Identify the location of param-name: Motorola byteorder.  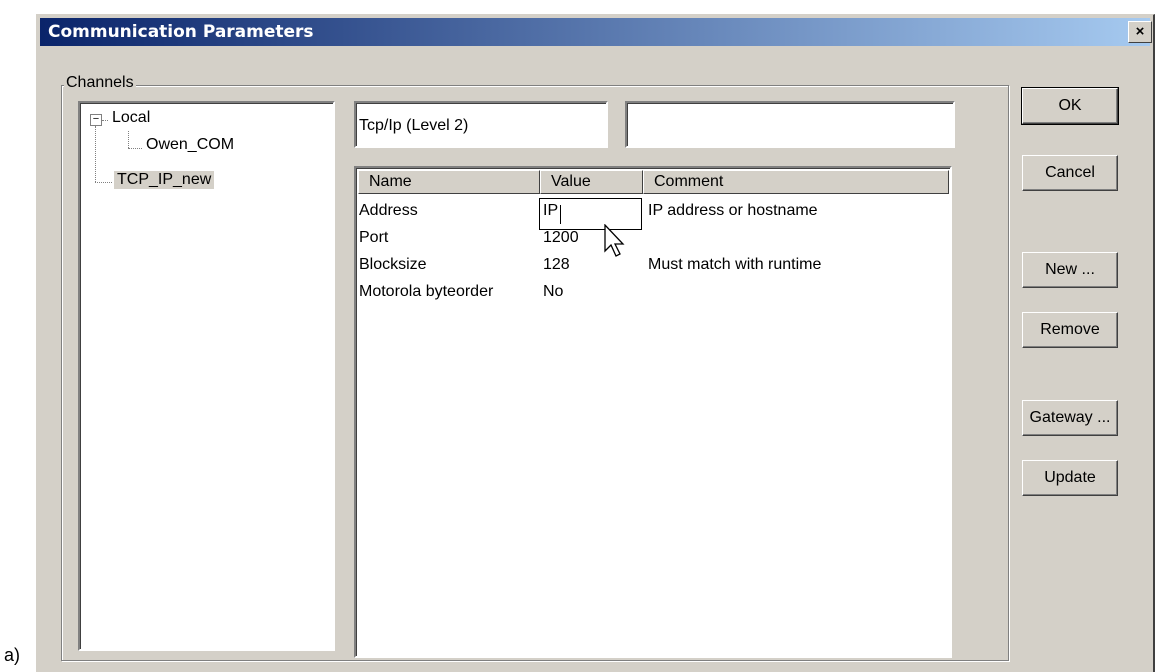
(426, 292).